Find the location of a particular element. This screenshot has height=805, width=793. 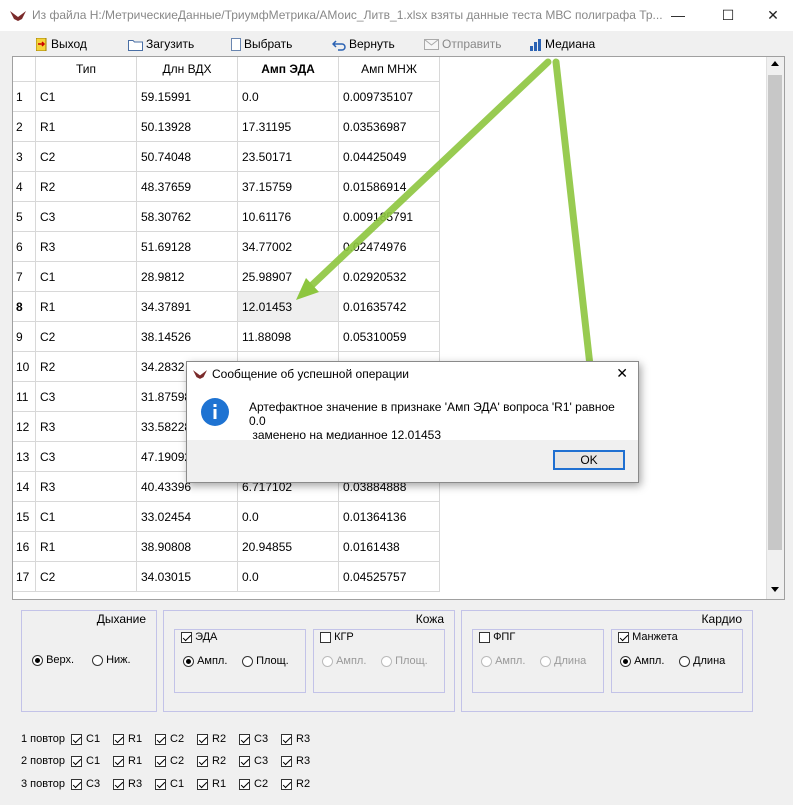

eda-cell: 12.01453 is located at coordinates (288, 306).